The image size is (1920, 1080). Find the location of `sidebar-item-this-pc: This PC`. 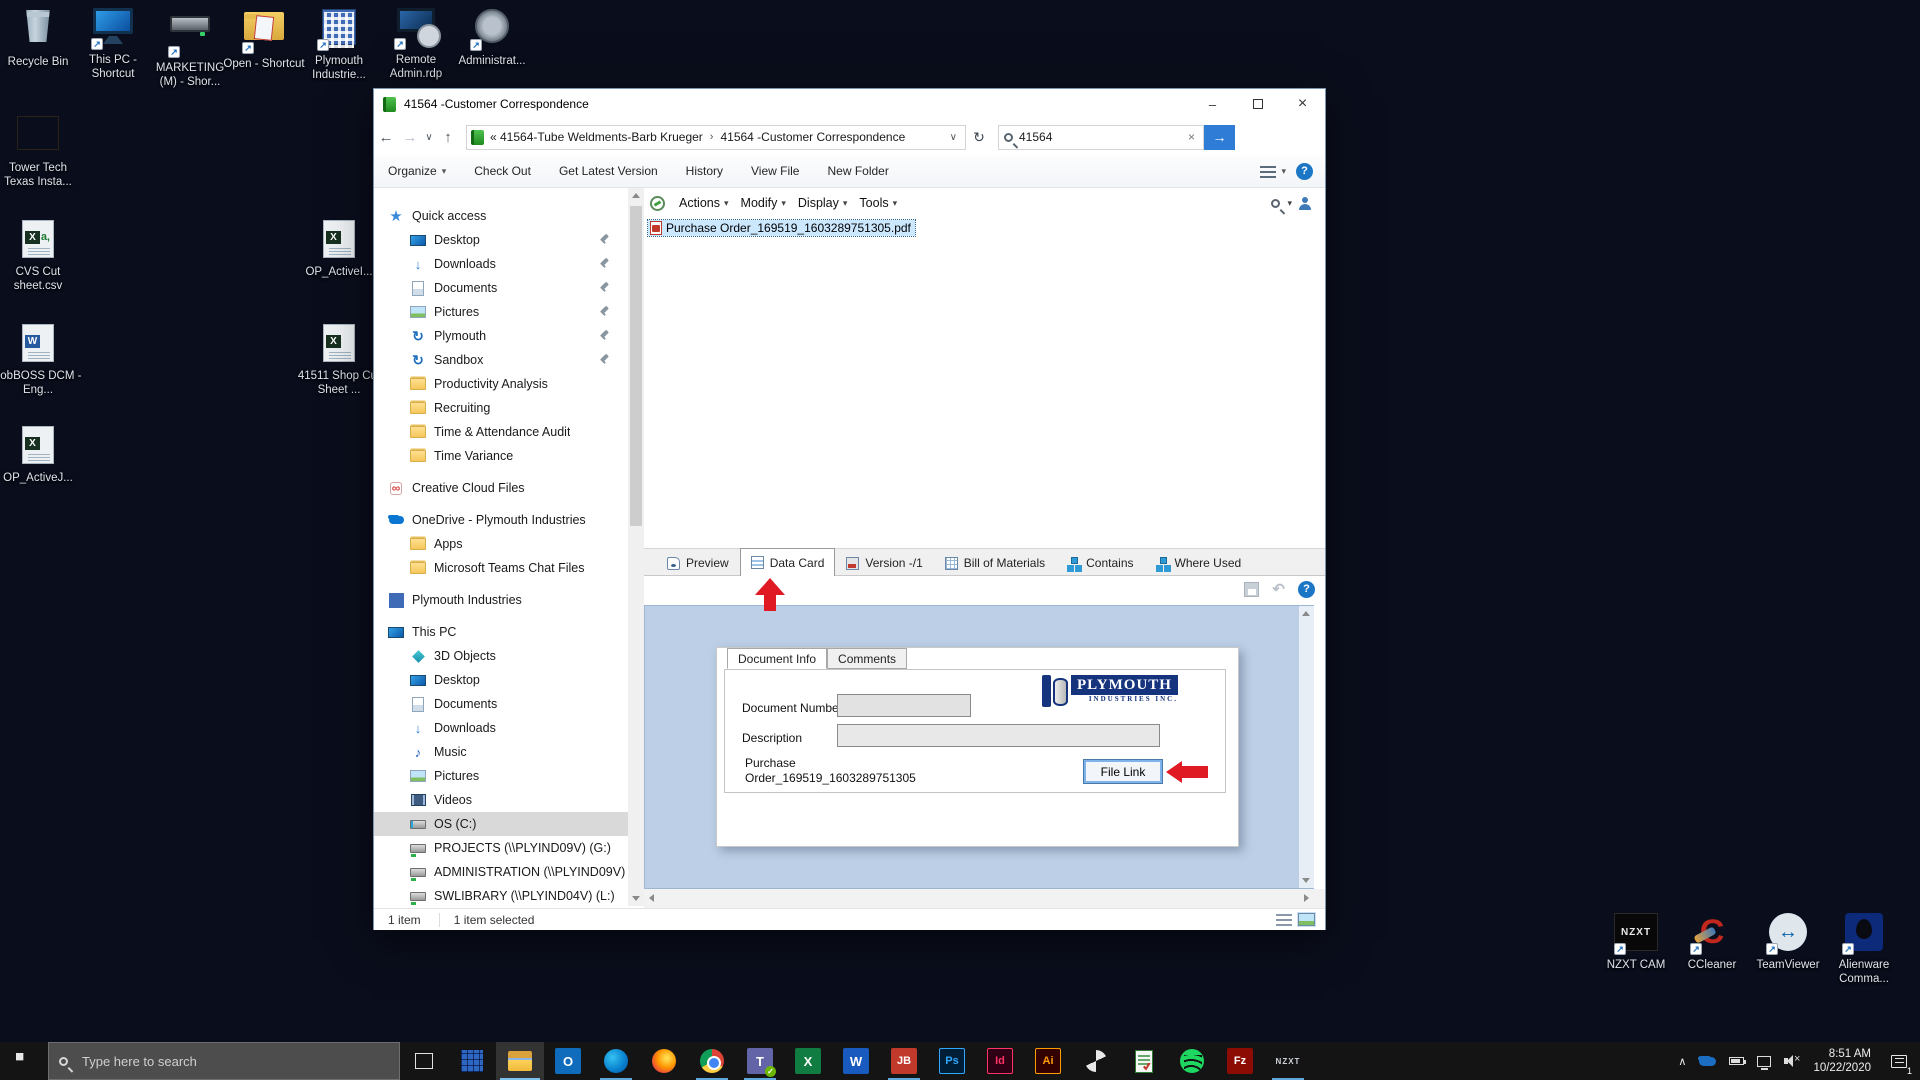

sidebar-item-this-pc: This PC is located at coordinates (501, 632).